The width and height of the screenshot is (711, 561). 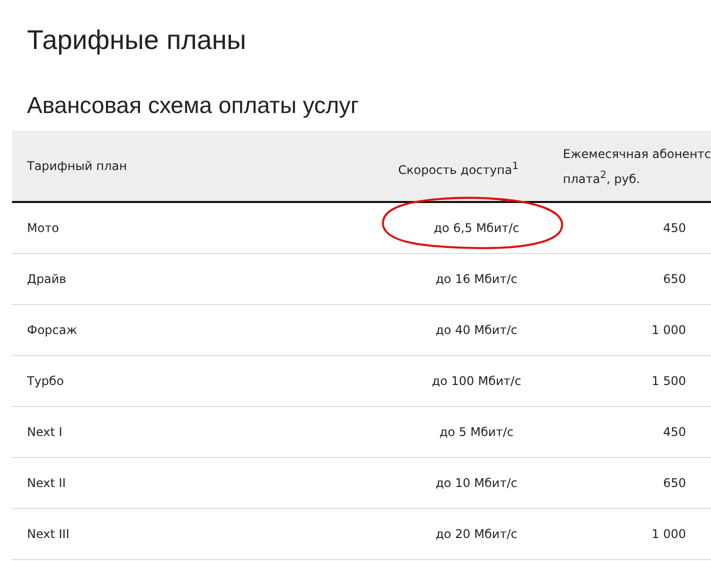 What do you see at coordinates (45, 381) in the screenshot?
I see `plan-name: Турбо` at bounding box center [45, 381].